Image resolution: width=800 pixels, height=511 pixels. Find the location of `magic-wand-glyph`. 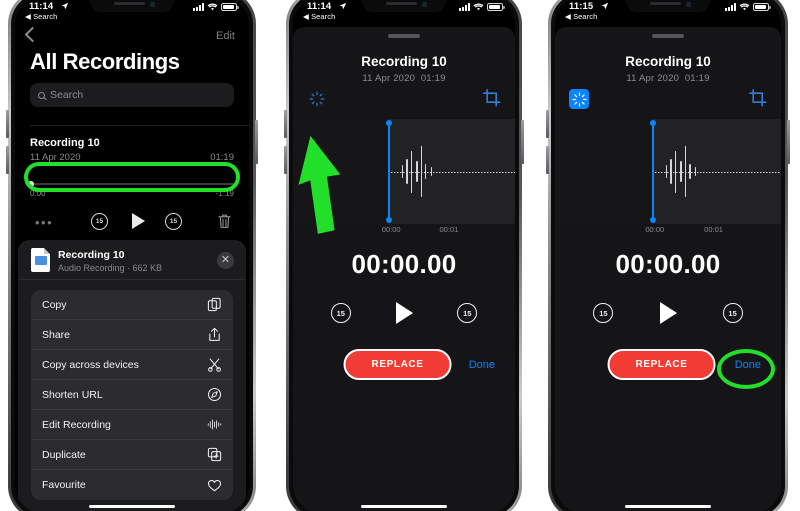

magic-wand-glyph is located at coordinates (317, 99).